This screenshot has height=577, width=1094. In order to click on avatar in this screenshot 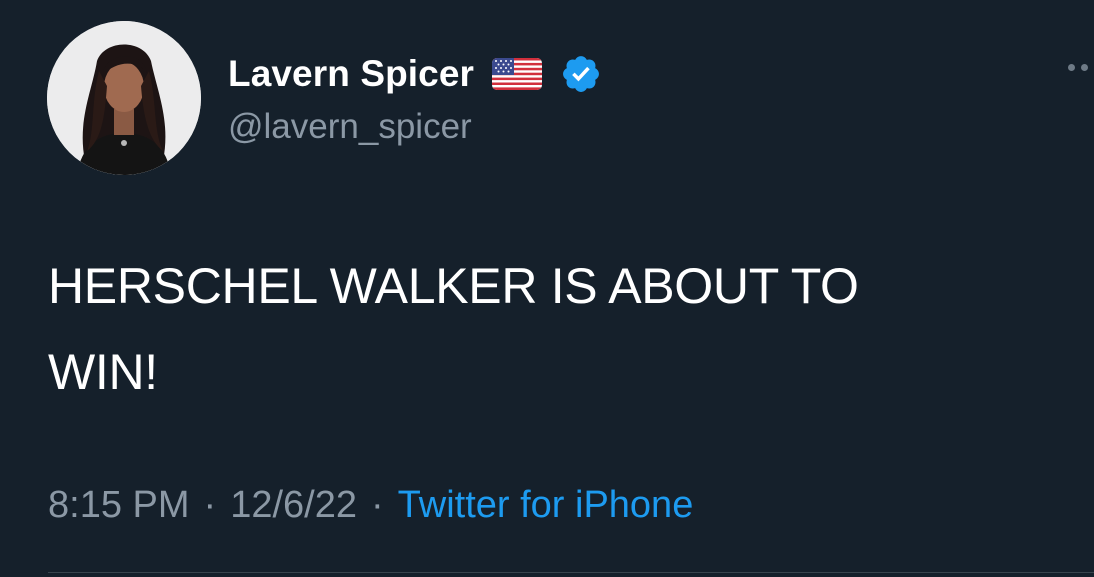, I will do `click(124, 98)`.